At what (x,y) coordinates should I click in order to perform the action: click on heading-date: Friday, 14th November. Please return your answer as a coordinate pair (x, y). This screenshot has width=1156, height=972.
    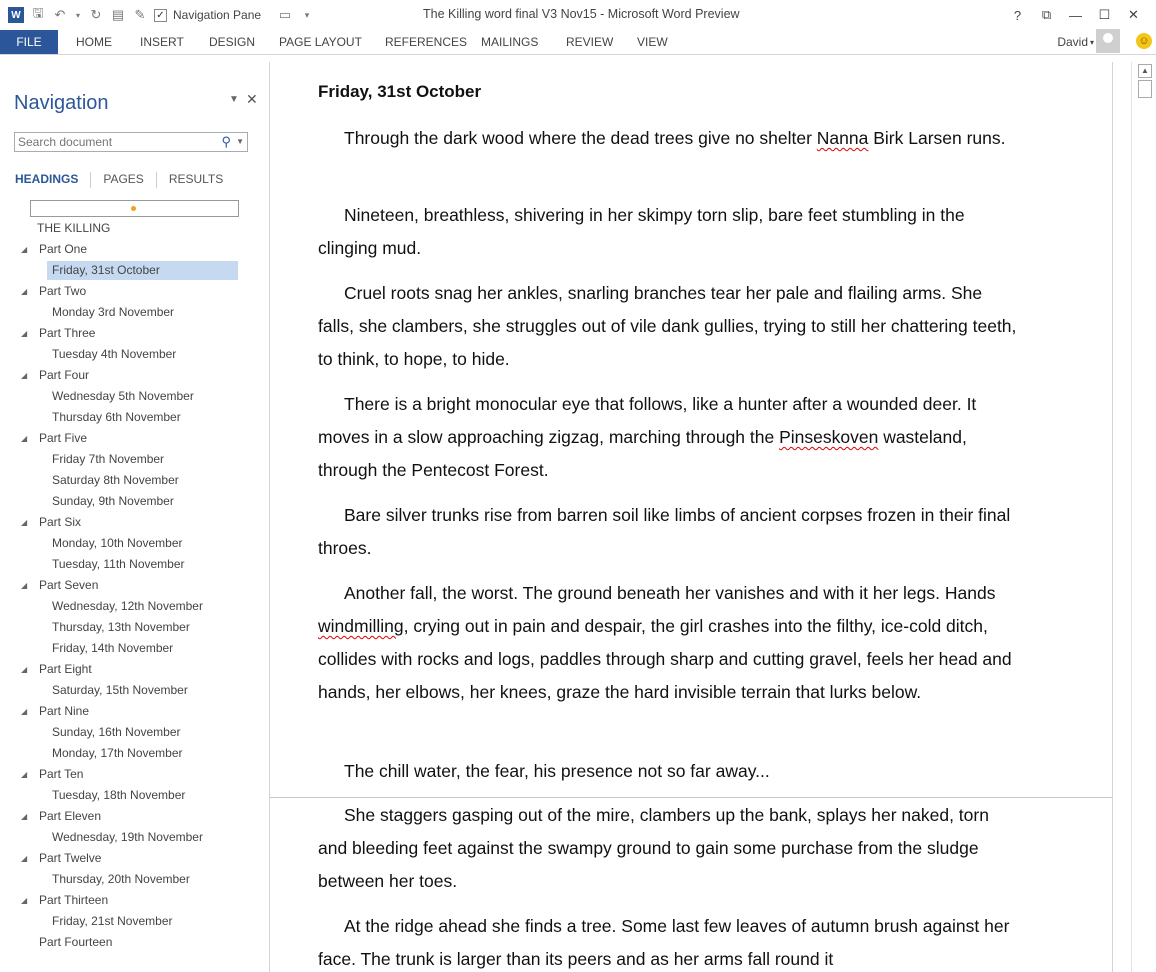
    Looking at the image, I should click on (112, 648).